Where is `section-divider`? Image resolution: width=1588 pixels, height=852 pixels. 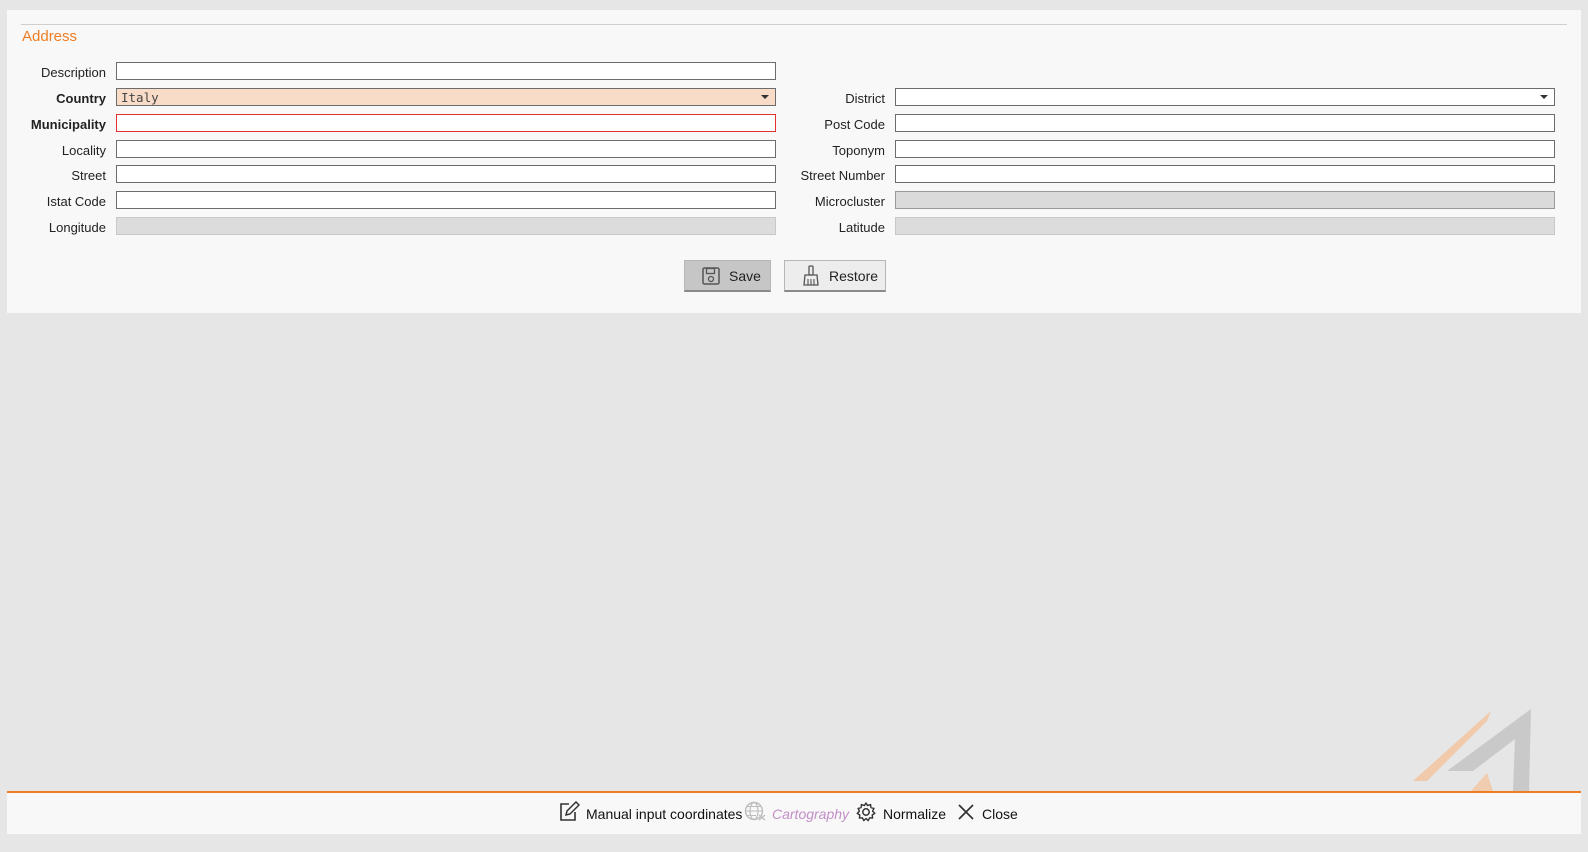
section-divider is located at coordinates (794, 24).